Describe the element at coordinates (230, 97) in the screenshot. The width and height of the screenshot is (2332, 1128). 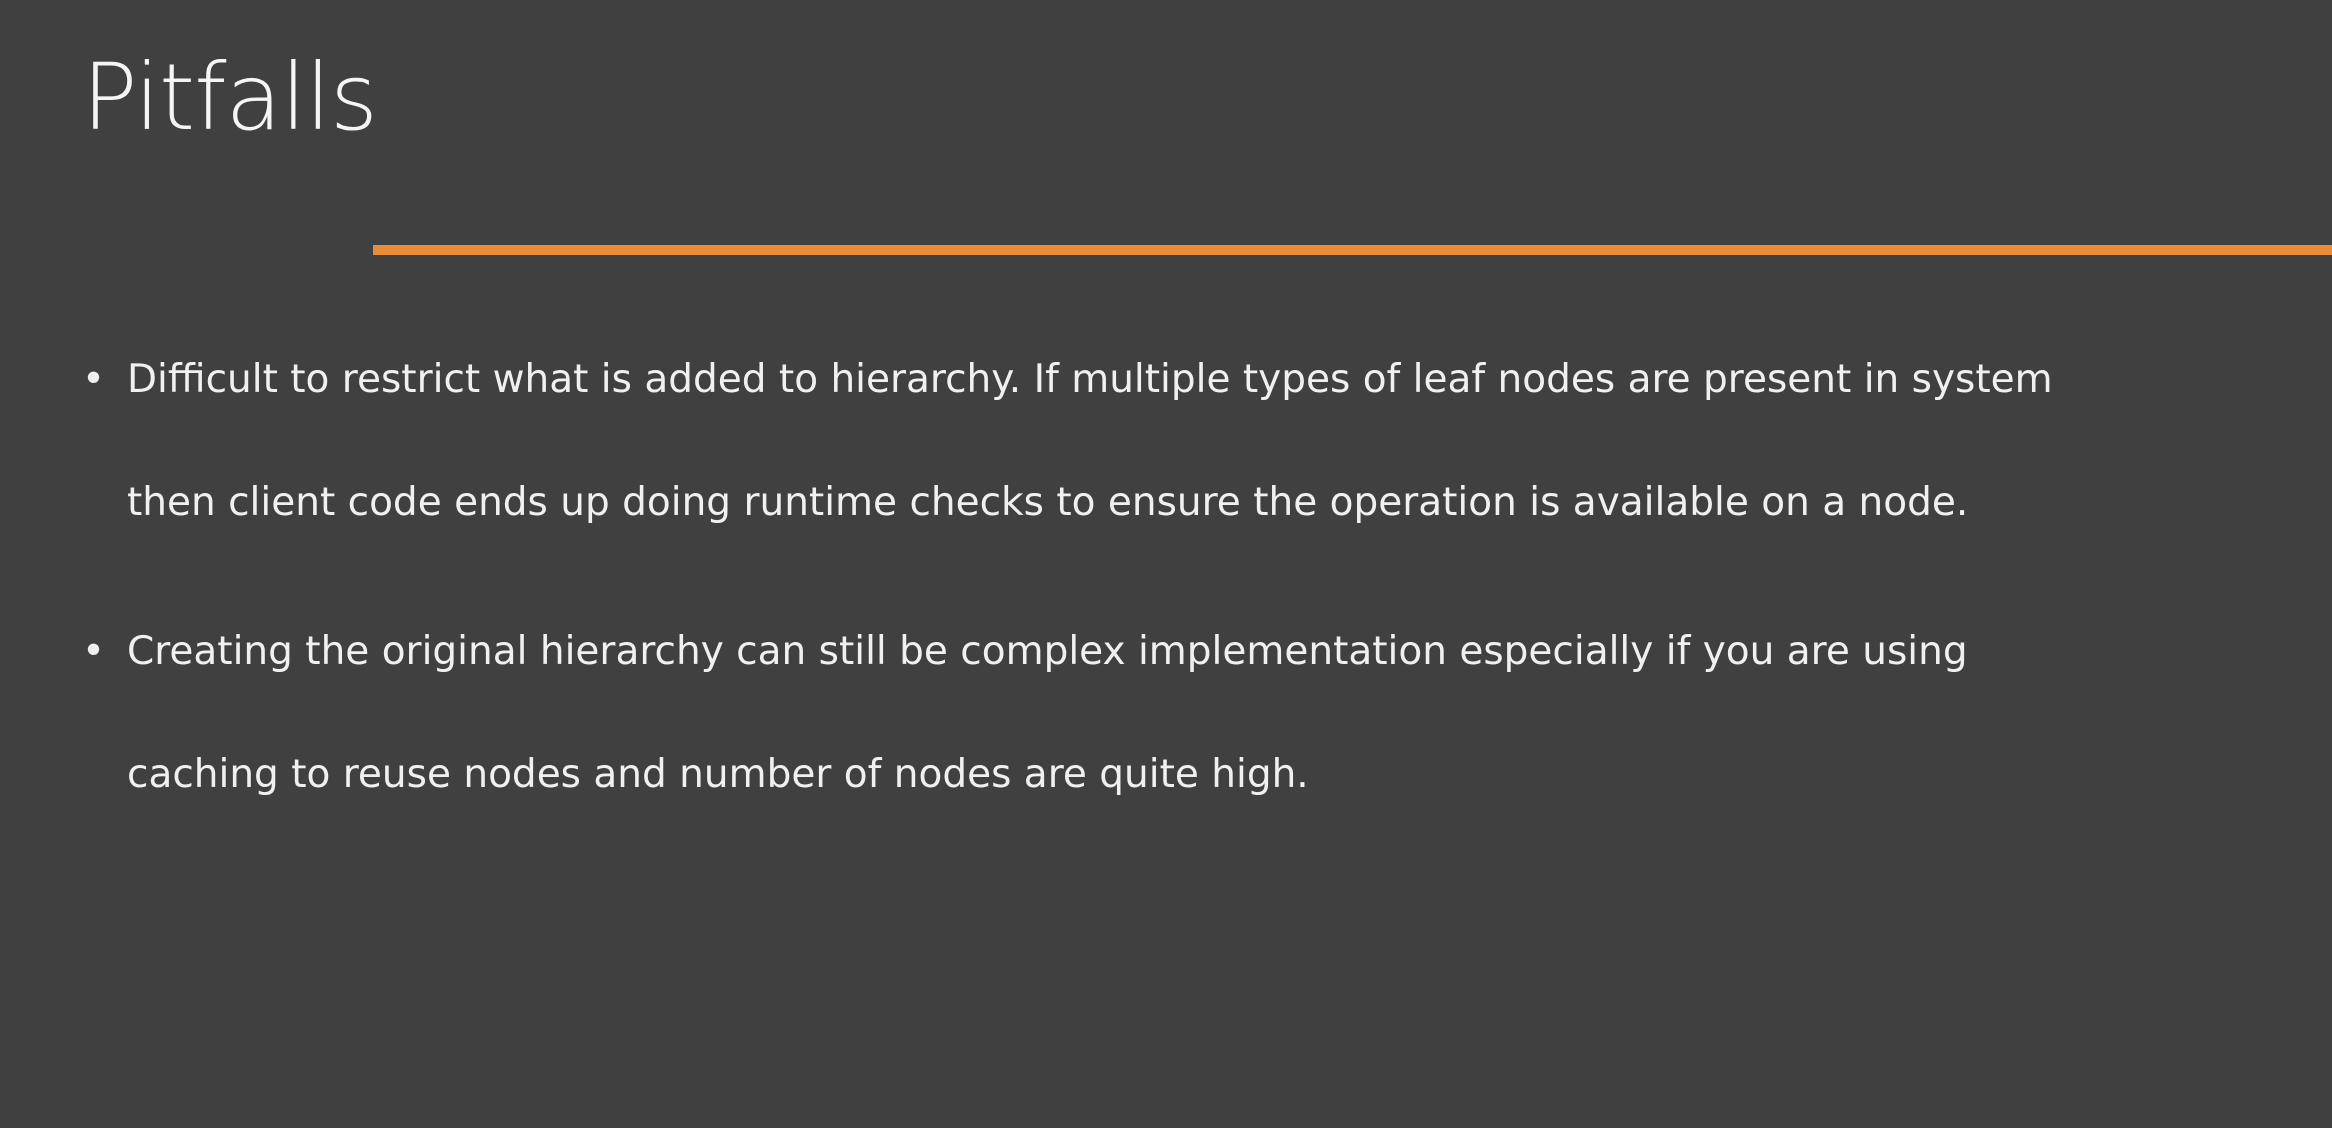
I see `slide-title: Pitfalls` at that location.